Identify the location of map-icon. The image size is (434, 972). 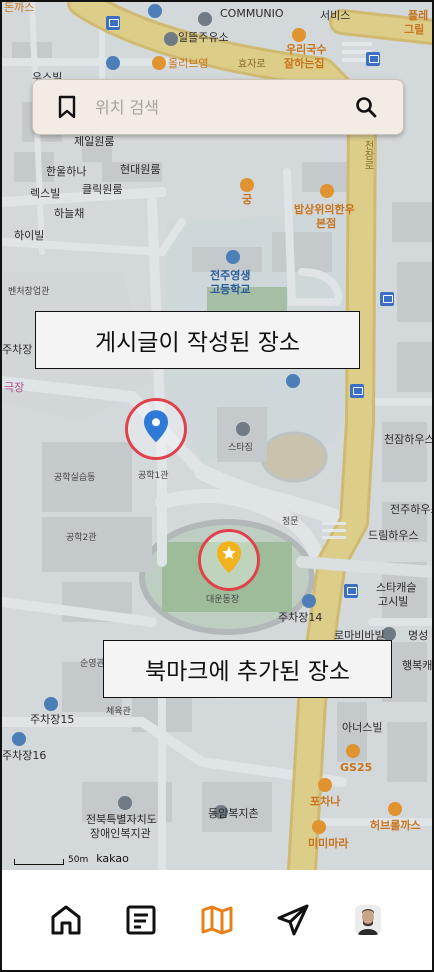
(217, 920).